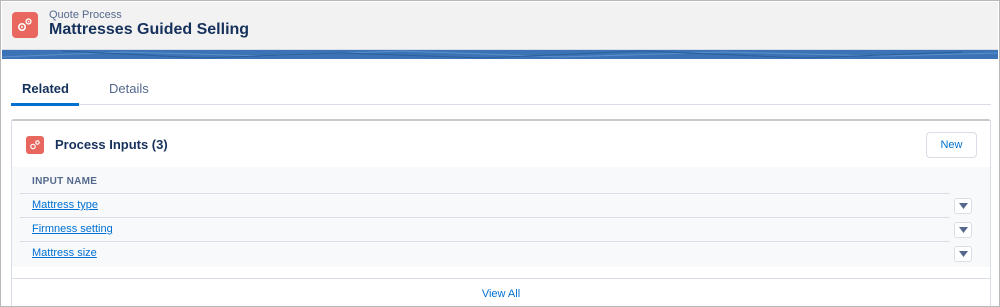 The image size is (1000, 307). Describe the element at coordinates (111, 144) in the screenshot. I see `card-title: Process Inputs (3)` at that location.